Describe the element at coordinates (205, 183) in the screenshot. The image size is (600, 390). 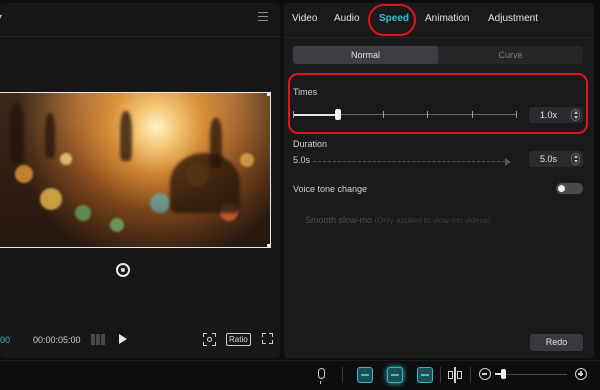
I see `silhouette-figure` at that location.